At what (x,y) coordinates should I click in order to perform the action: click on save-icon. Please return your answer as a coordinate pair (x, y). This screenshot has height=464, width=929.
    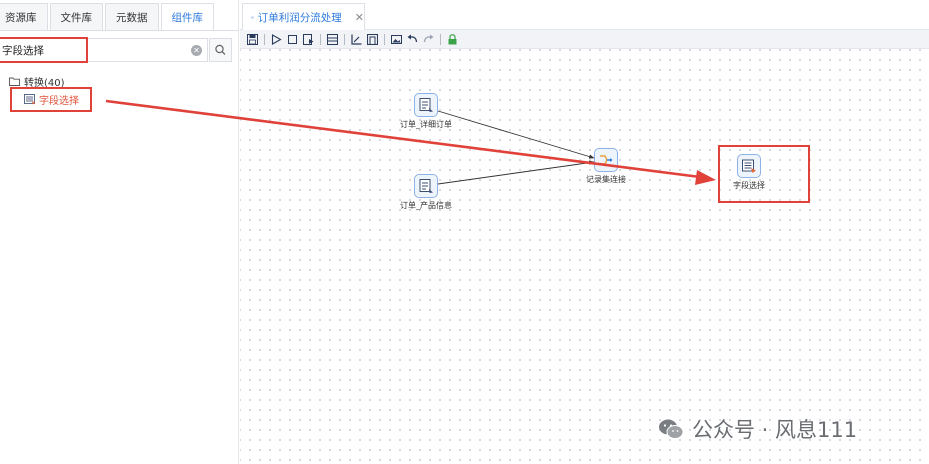
    Looking at the image, I should click on (252, 39).